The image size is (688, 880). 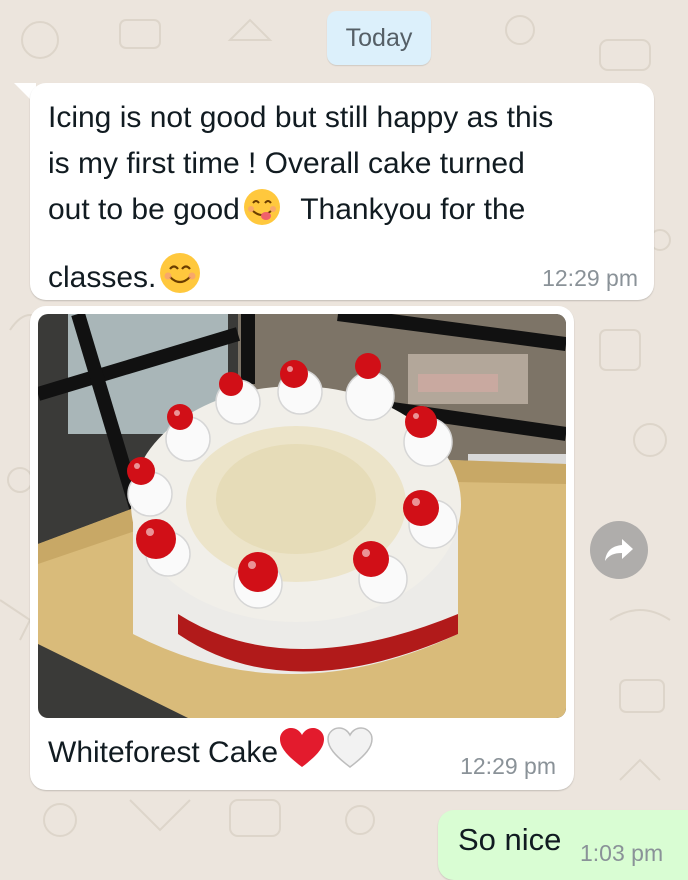 I want to click on caption-text: Whiteforest Cake, so click(x=163, y=752).